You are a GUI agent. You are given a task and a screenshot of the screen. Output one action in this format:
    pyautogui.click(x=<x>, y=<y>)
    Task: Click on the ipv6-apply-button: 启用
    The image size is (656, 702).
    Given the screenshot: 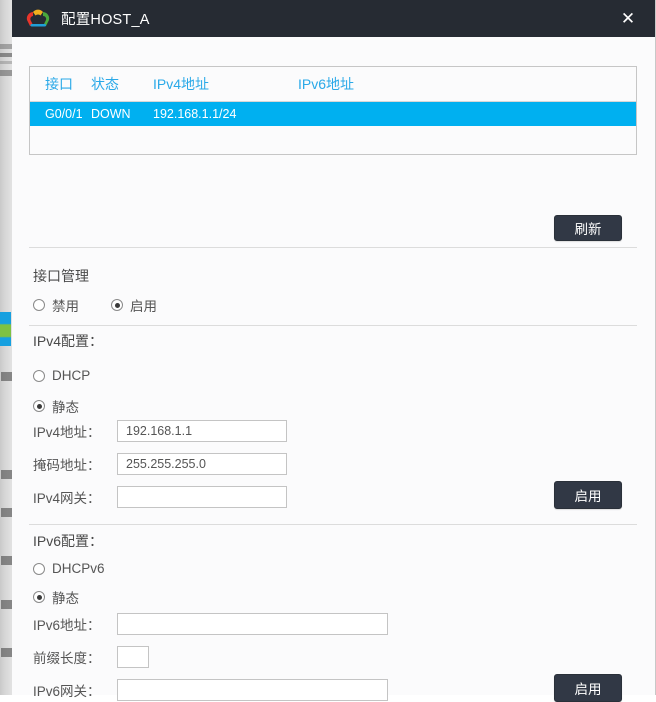 What is the action you would take?
    pyautogui.click(x=588, y=688)
    